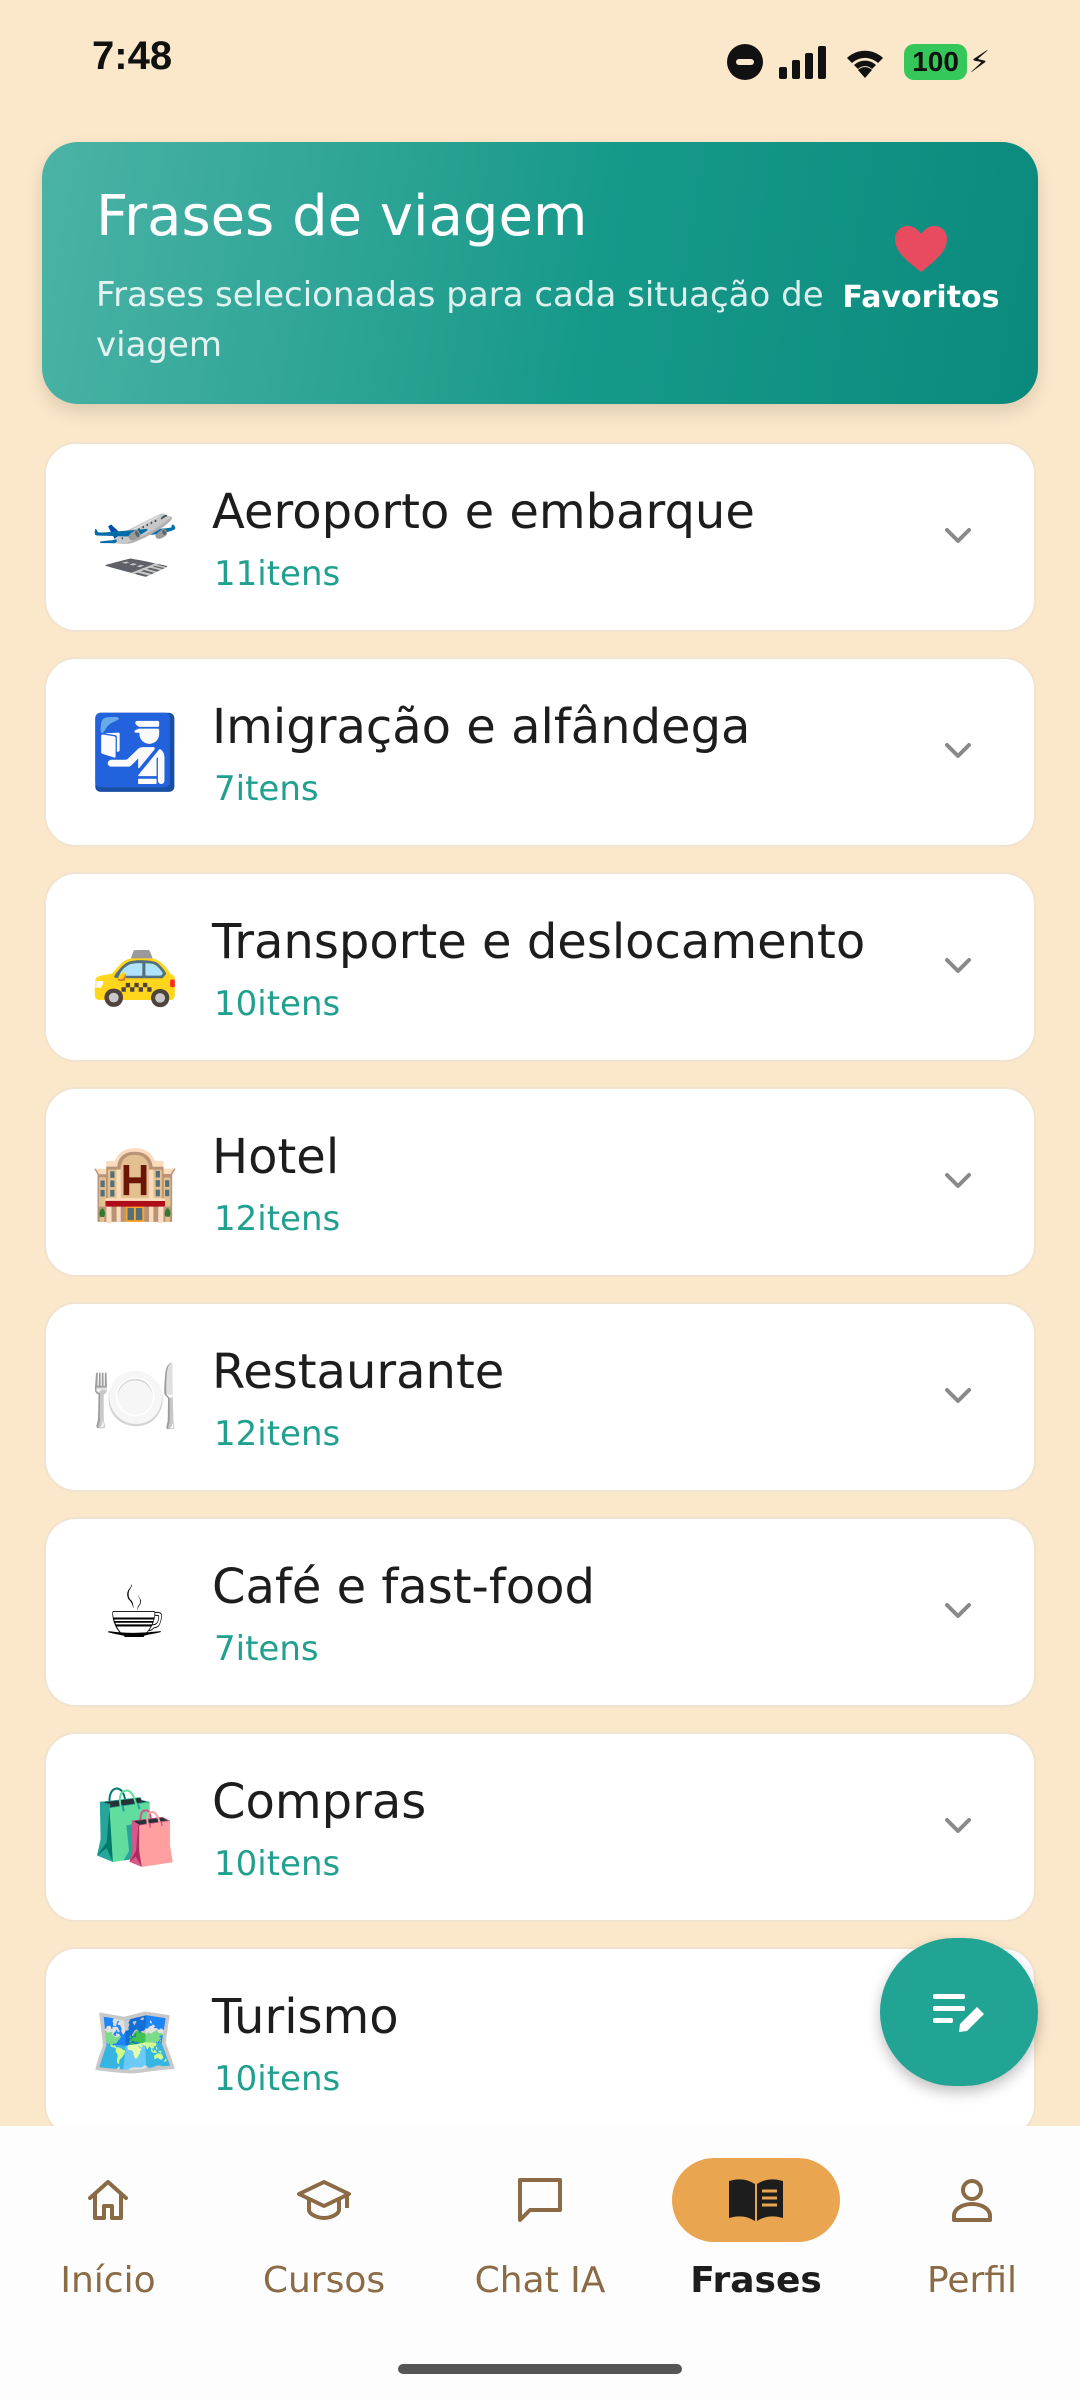  Describe the element at coordinates (540, 2369) in the screenshot. I see `home-indicator` at that location.